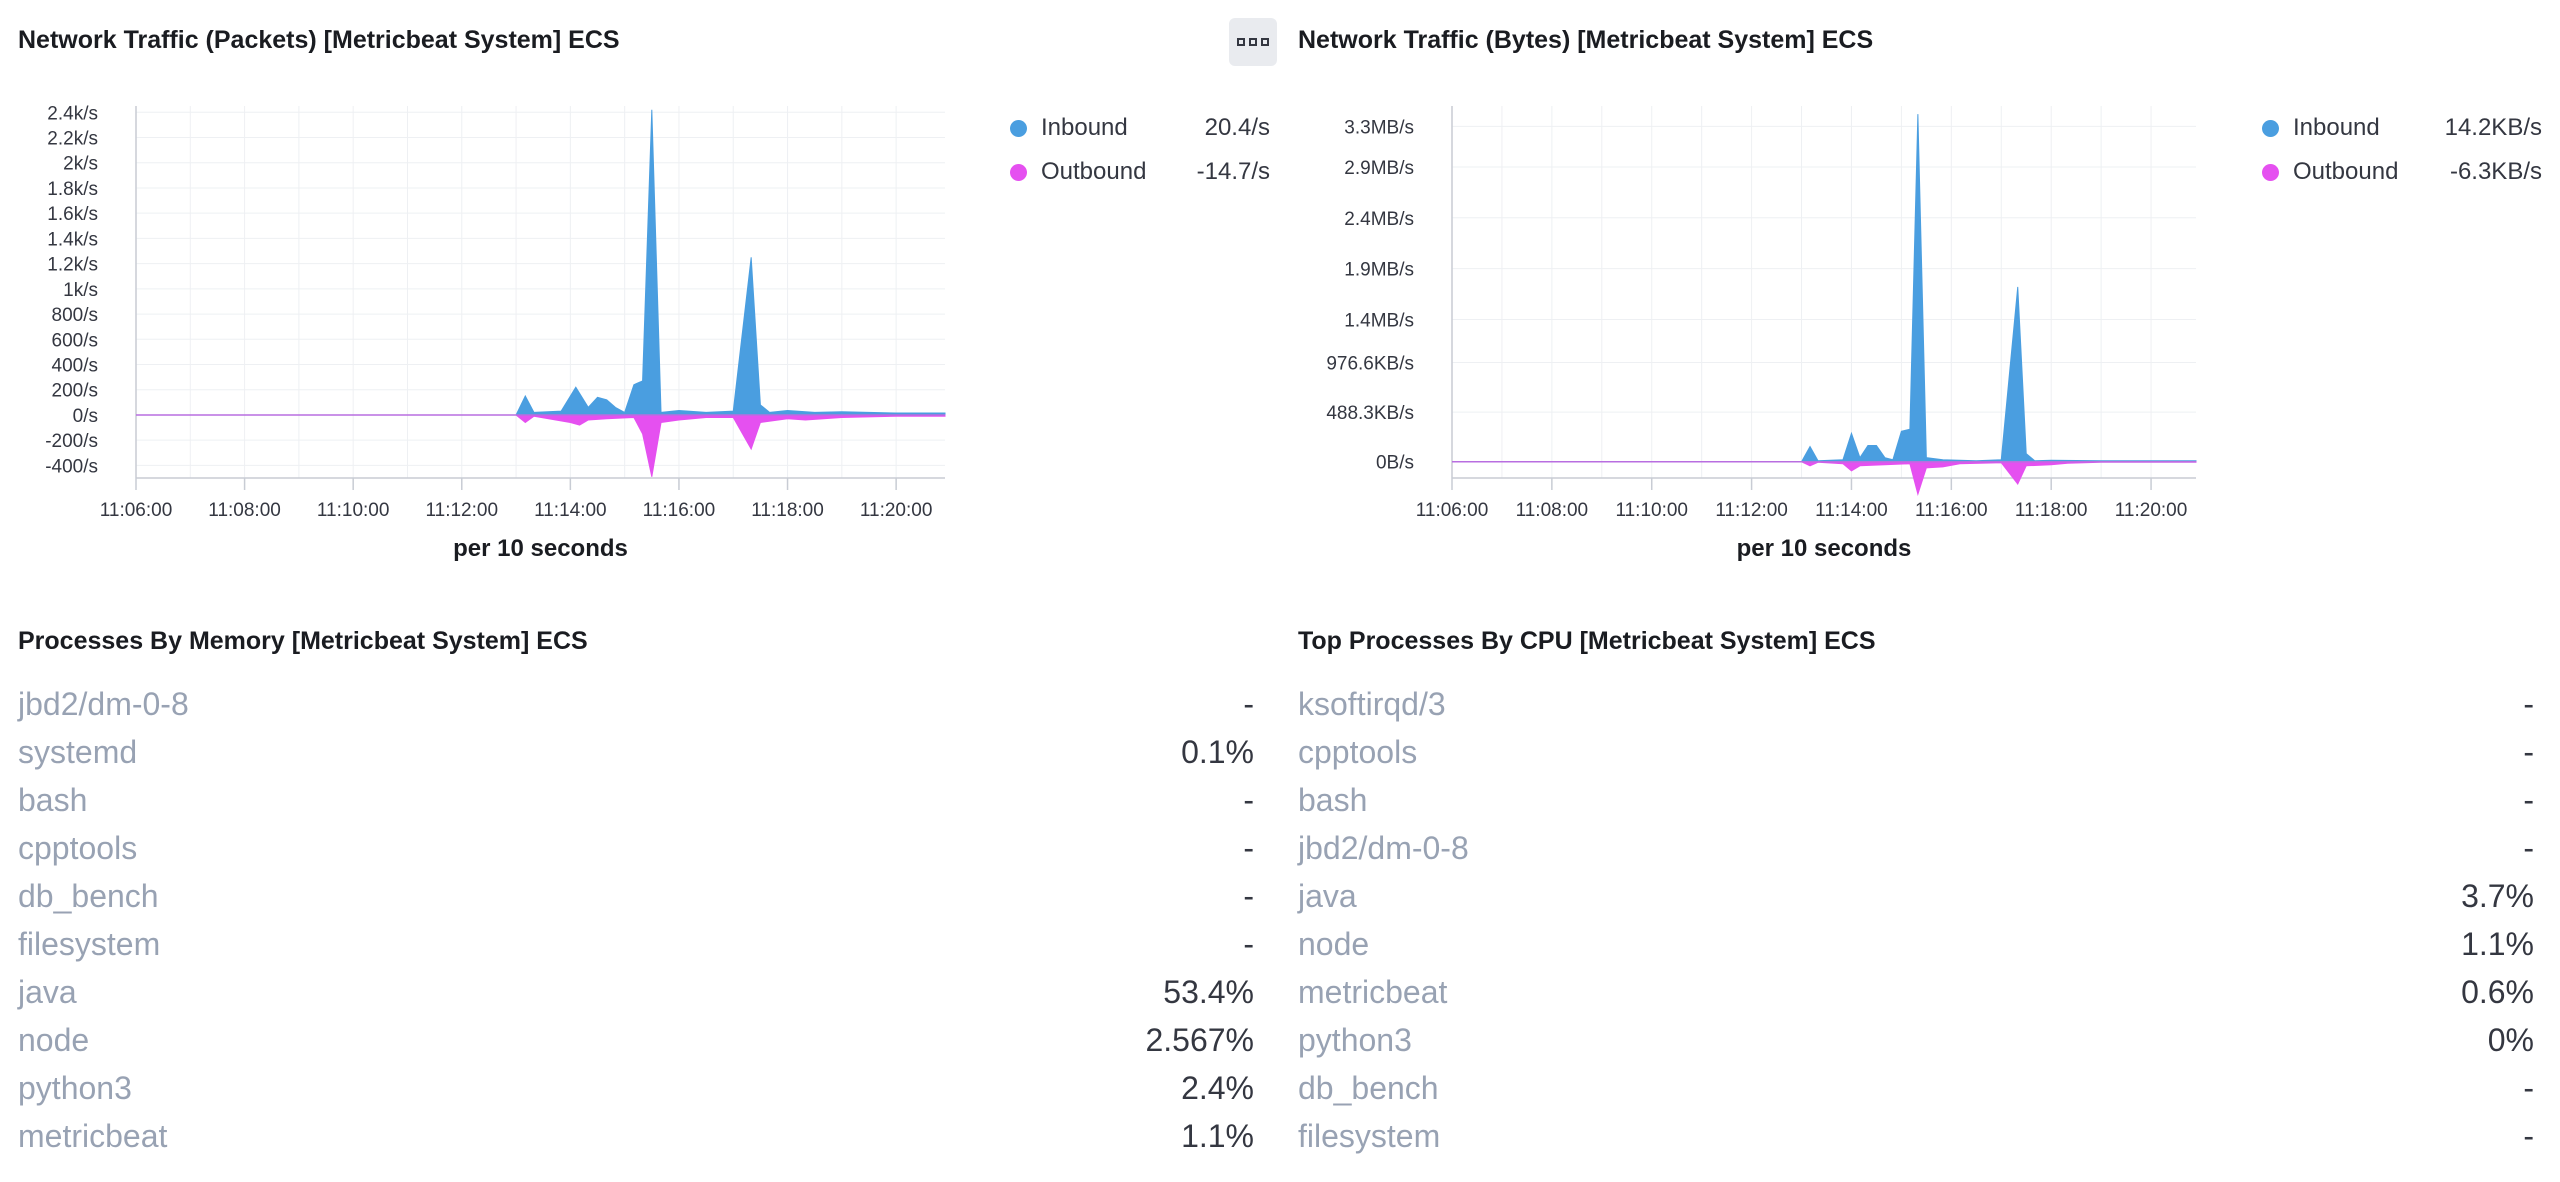 The width and height of the screenshot is (2560, 1182). I want to click on legend-item-outbound: Outbound -6.3KB/s, so click(2402, 172).